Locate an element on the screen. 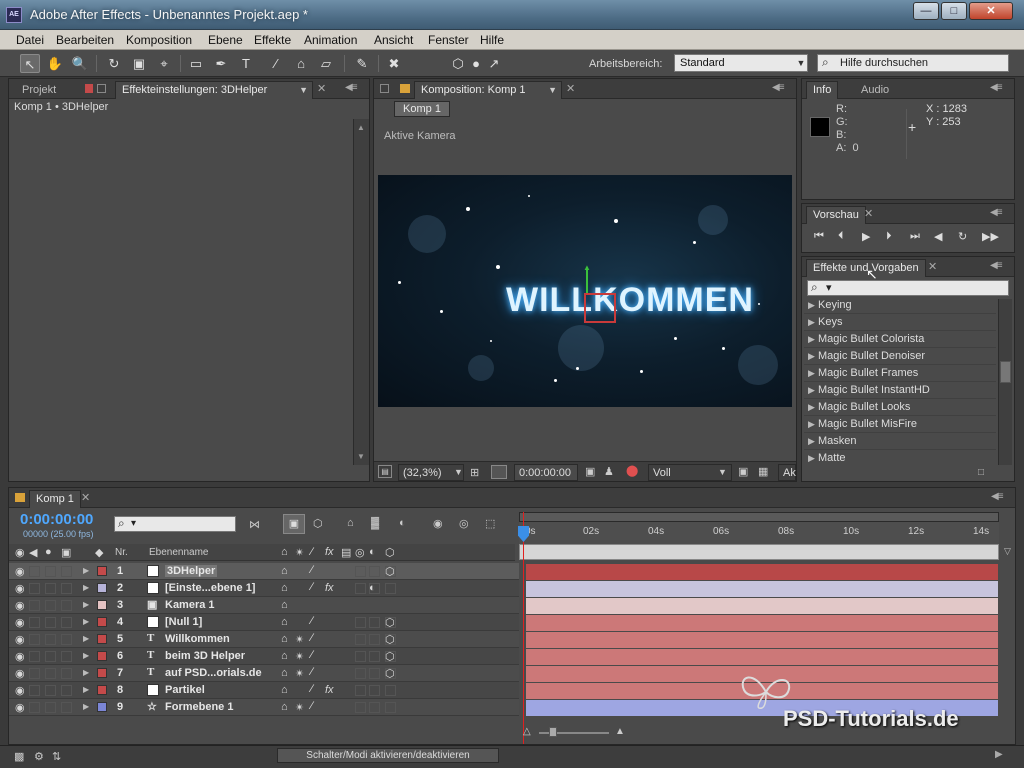  effects-search-input: ▾ is located at coordinates (908, 288).